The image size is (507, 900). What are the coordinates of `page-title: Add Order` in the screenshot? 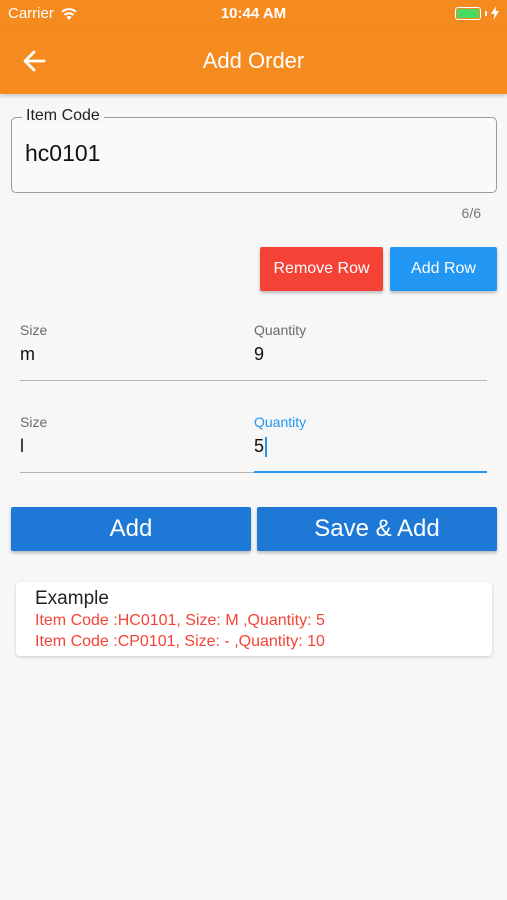 It's located at (253, 60).